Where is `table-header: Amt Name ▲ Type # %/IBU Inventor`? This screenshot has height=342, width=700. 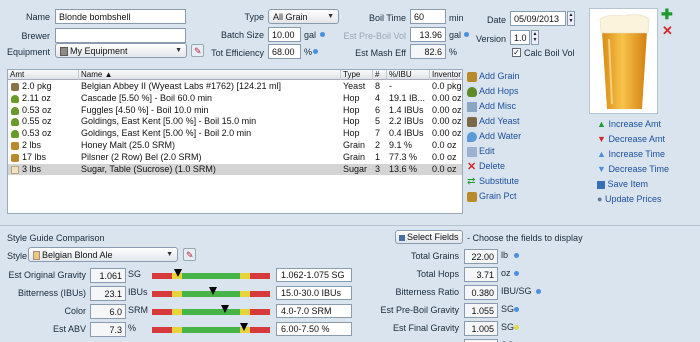 table-header: Amt Name ▲ Type # %/IBU Inventor is located at coordinates (235, 75).